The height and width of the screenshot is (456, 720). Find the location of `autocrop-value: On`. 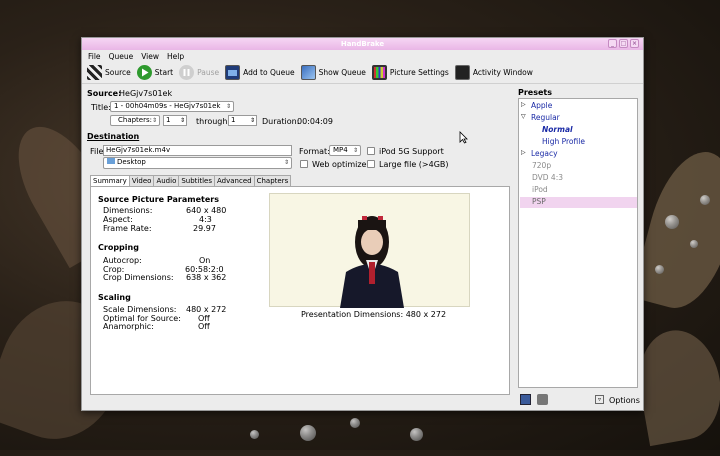

autocrop-value: On is located at coordinates (205, 260).